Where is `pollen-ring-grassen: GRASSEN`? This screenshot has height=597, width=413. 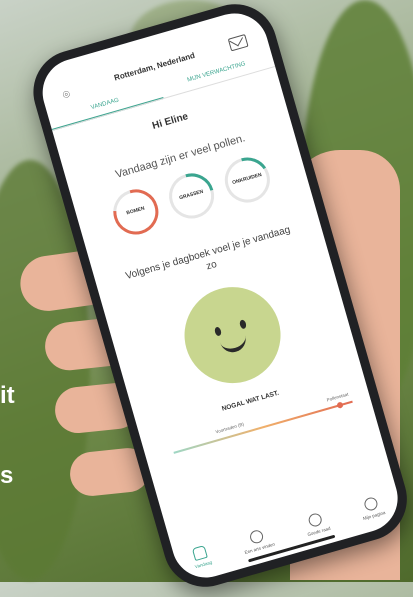 pollen-ring-grassen: GRASSEN is located at coordinates (192, 196).